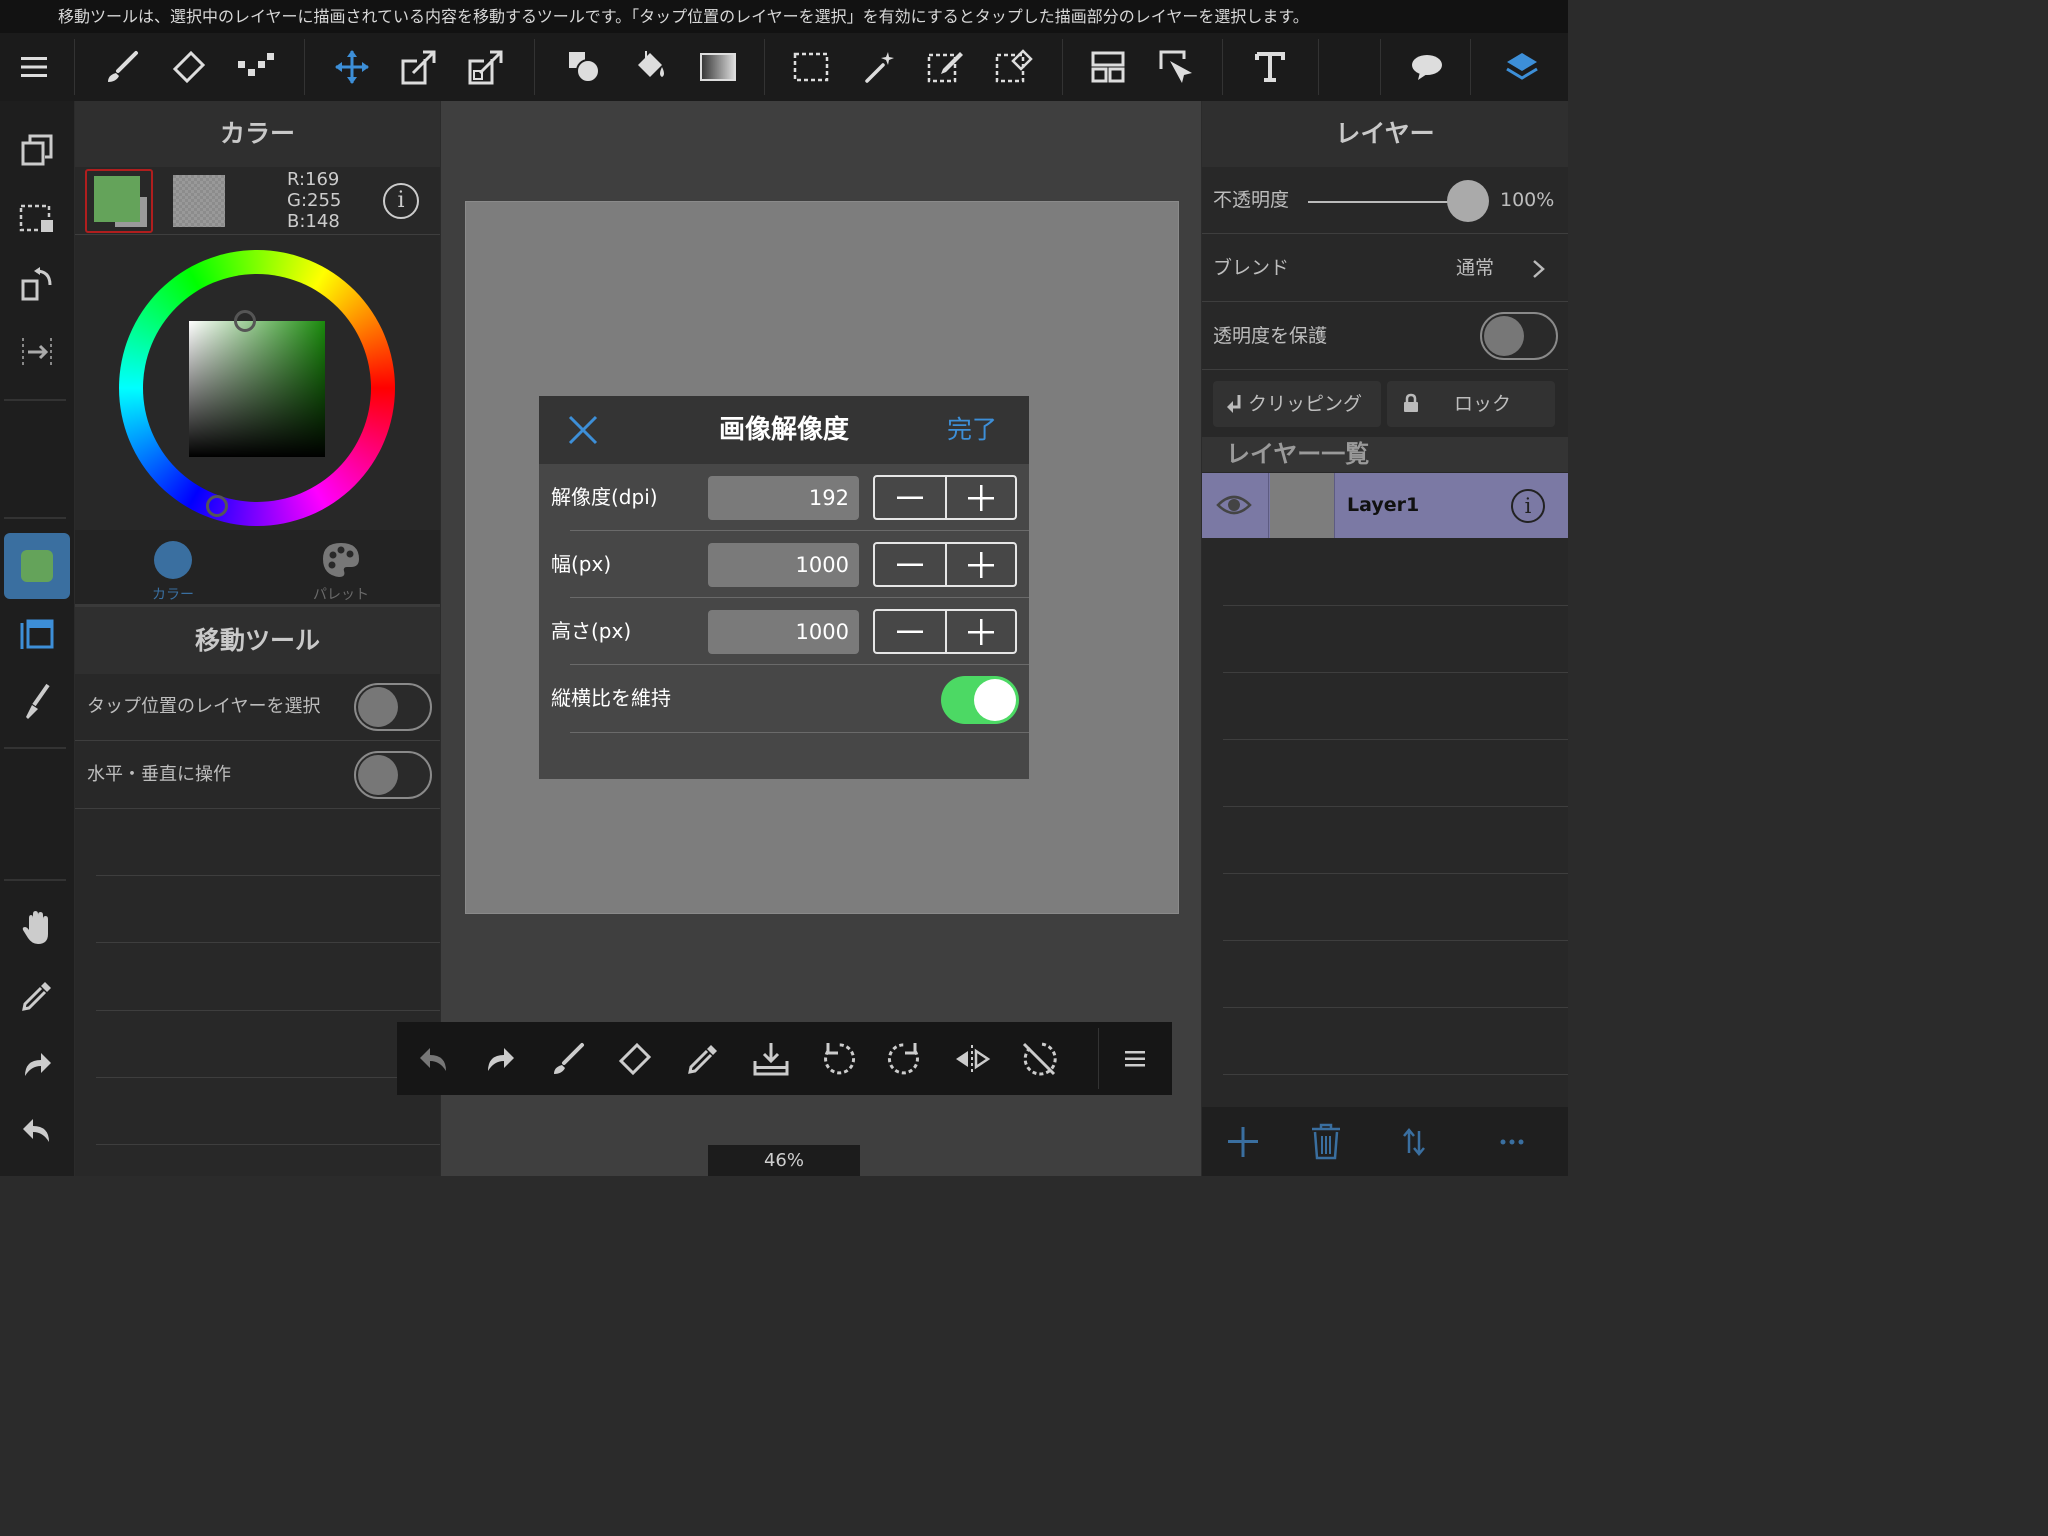 The width and height of the screenshot is (2048, 1536). What do you see at coordinates (1234, 505) in the screenshot?
I see `eye-icon` at bounding box center [1234, 505].